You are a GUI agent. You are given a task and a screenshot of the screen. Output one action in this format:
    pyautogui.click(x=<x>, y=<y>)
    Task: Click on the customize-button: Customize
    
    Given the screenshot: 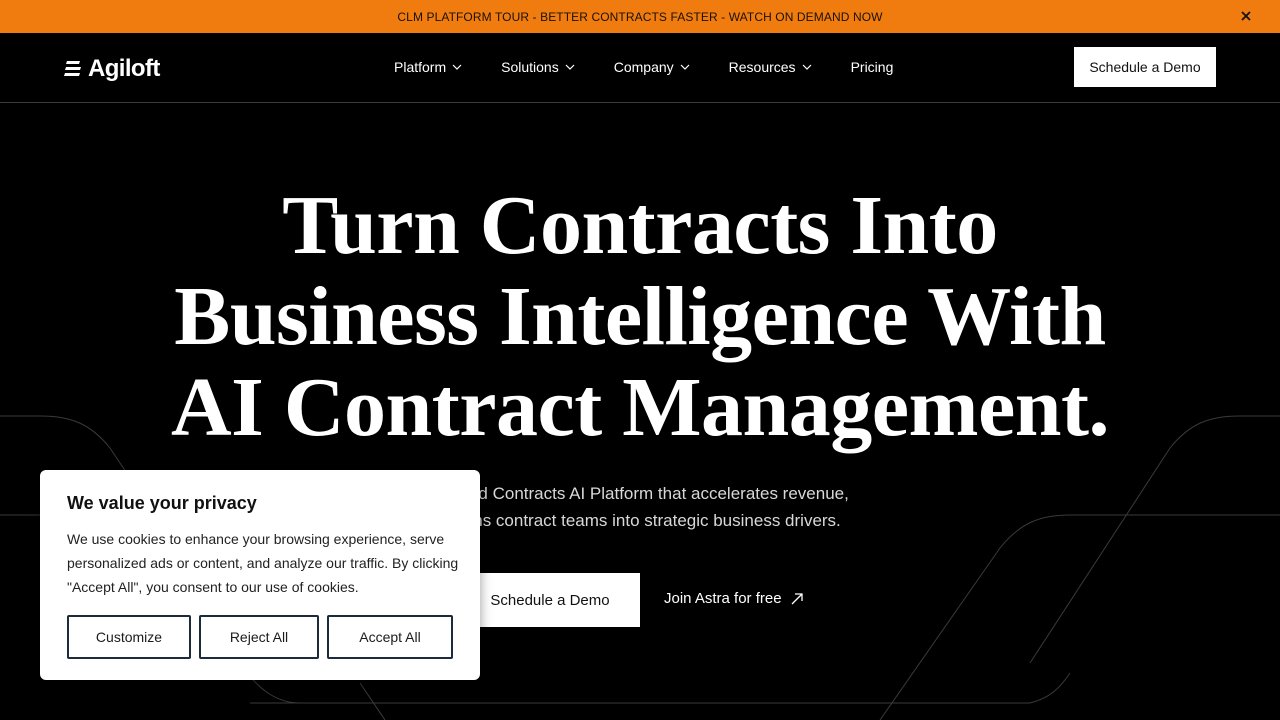 What is the action you would take?
    pyautogui.click(x=129, y=637)
    